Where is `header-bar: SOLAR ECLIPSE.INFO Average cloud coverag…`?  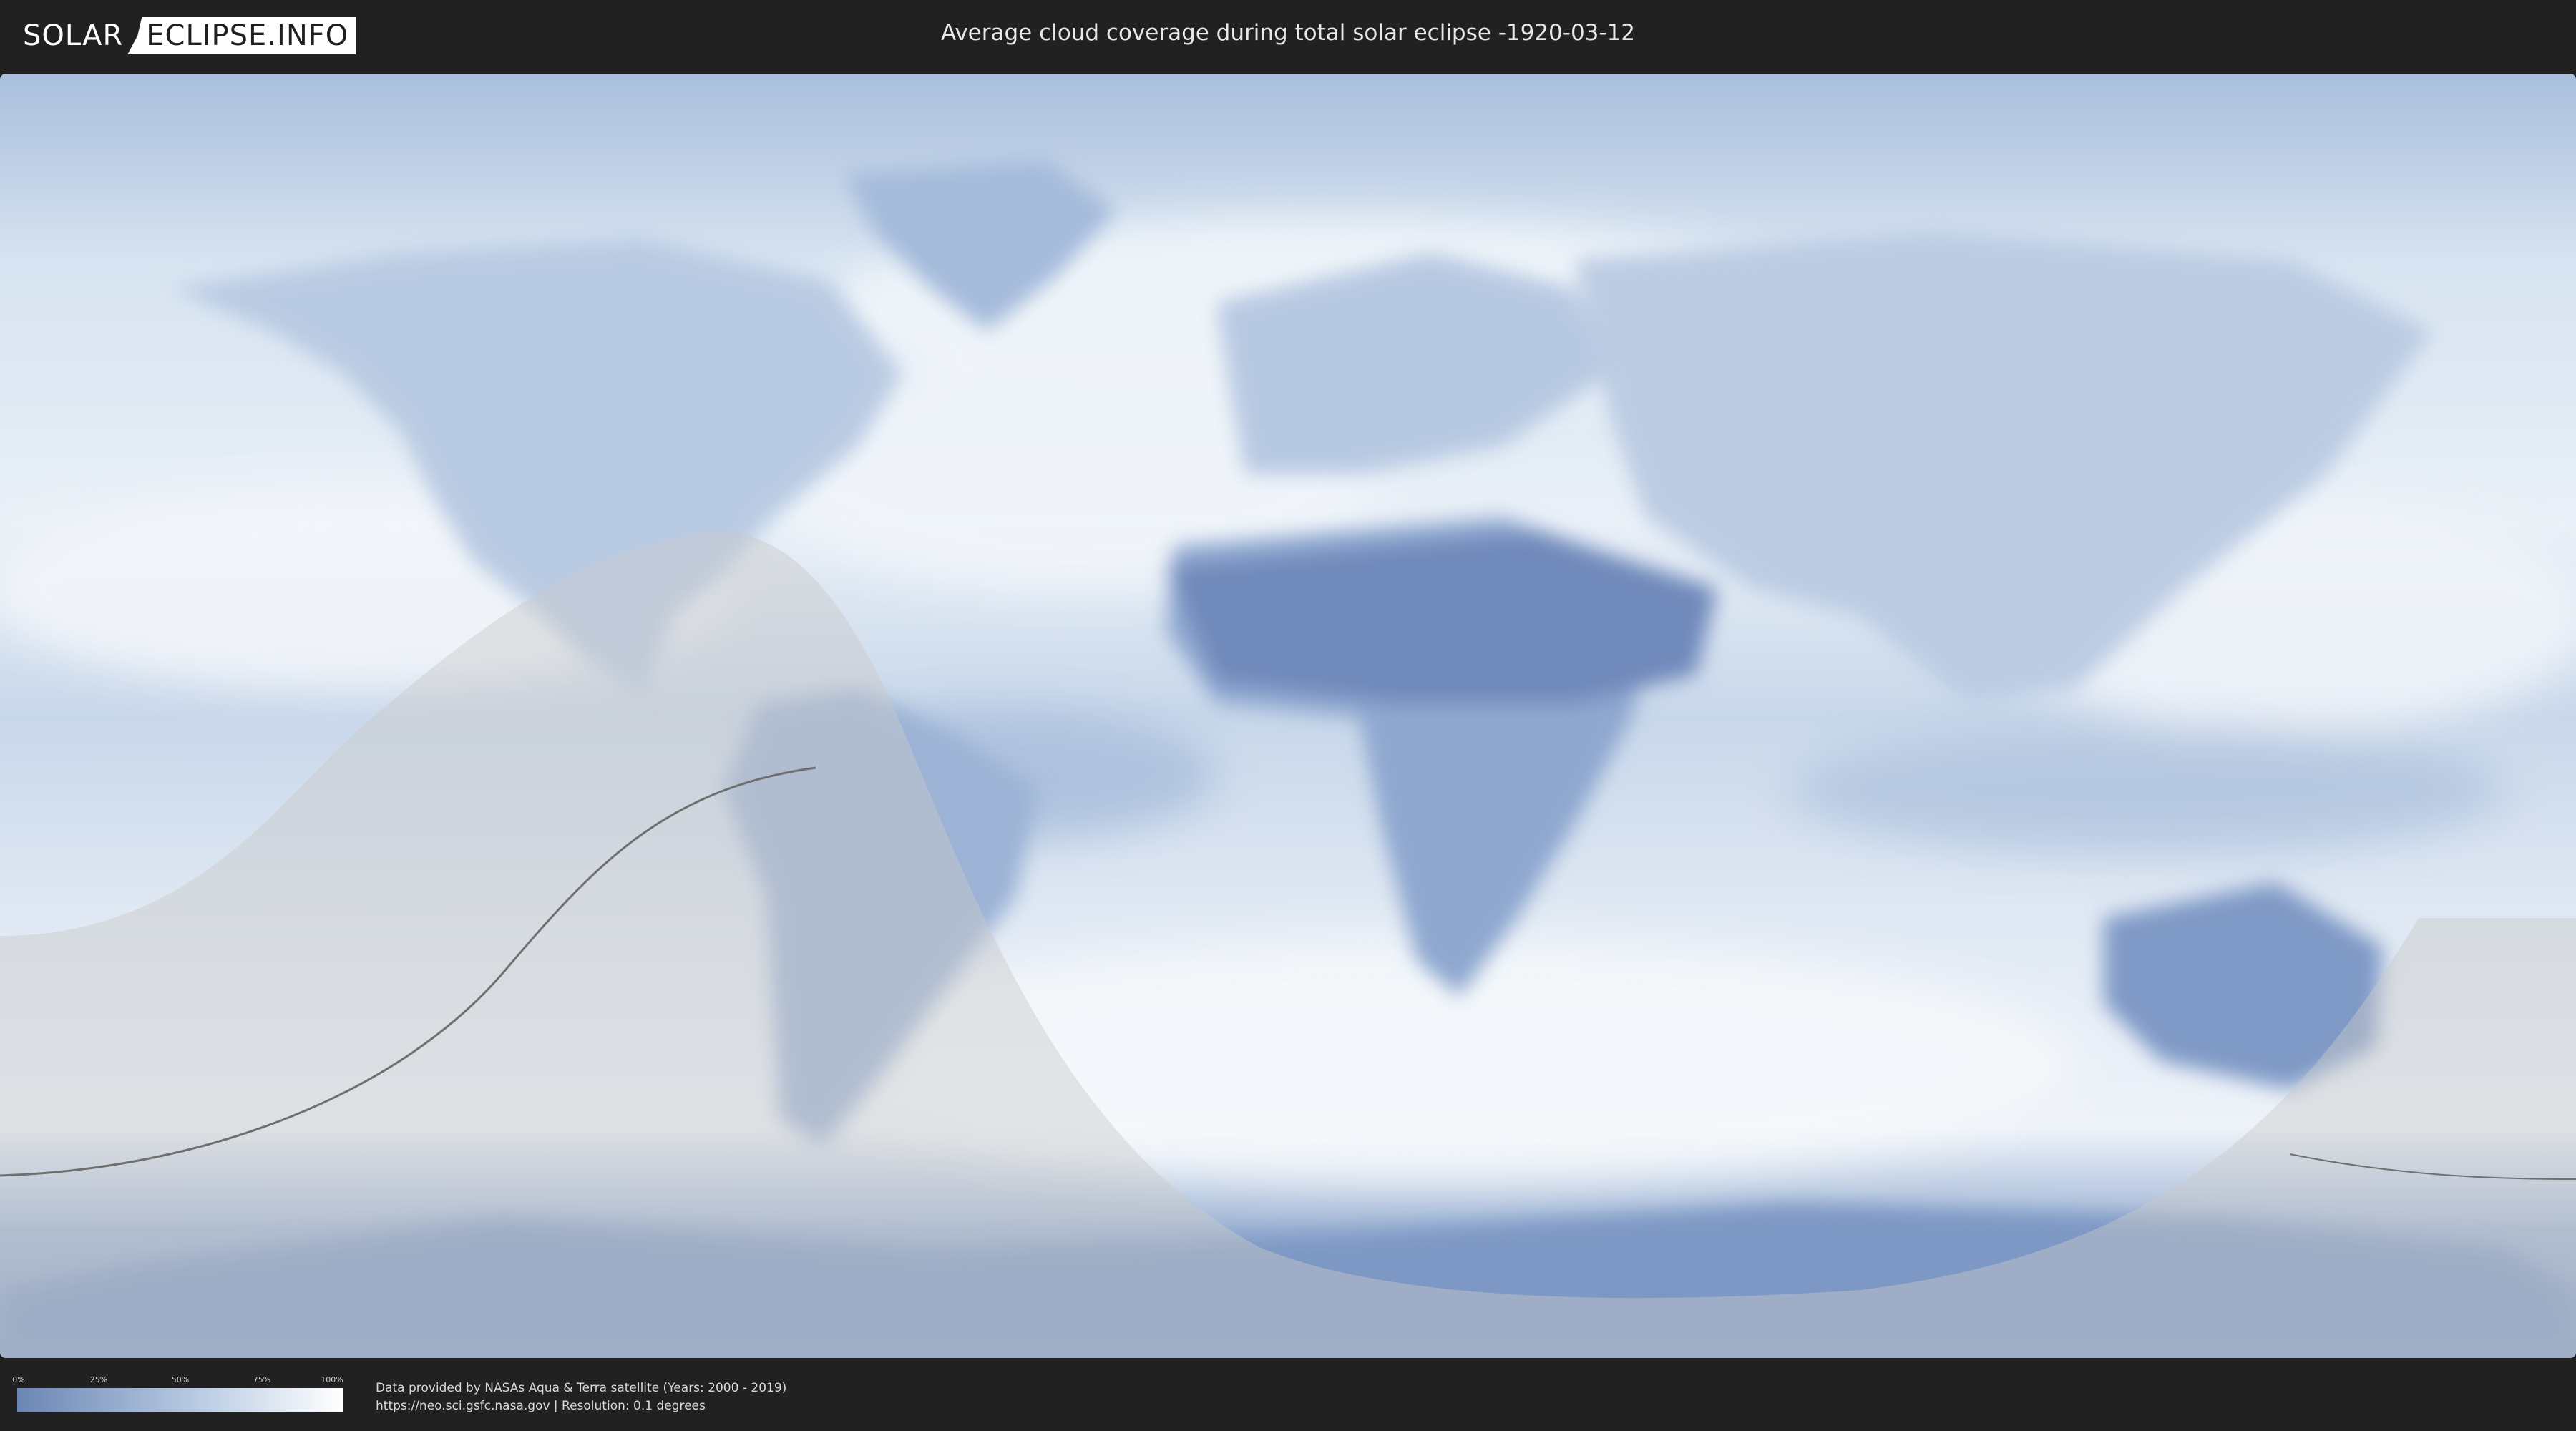
header-bar: SOLAR ECLIPSE.INFO Average cloud coverag… is located at coordinates (1288, 36).